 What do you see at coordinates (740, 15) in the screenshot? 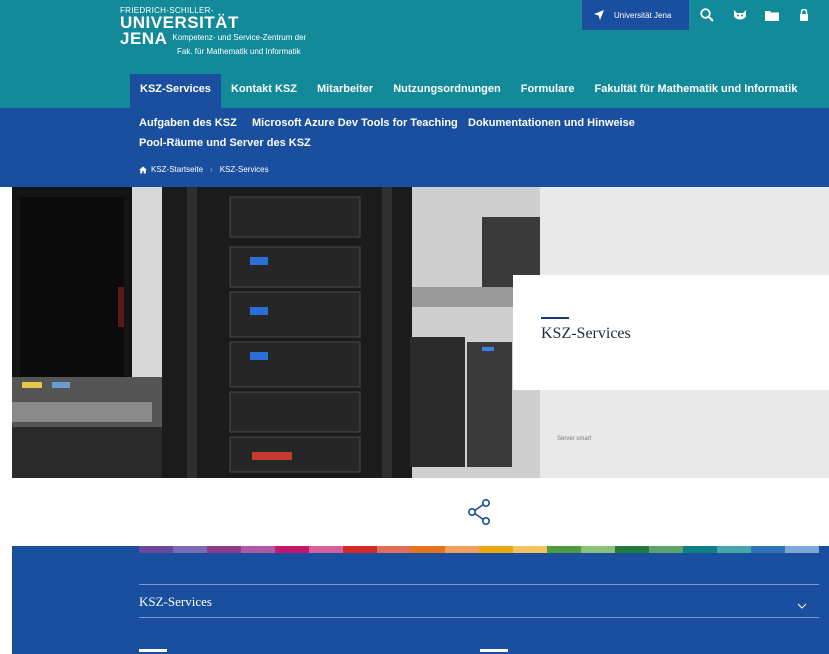
I see `cat-icon` at bounding box center [740, 15].